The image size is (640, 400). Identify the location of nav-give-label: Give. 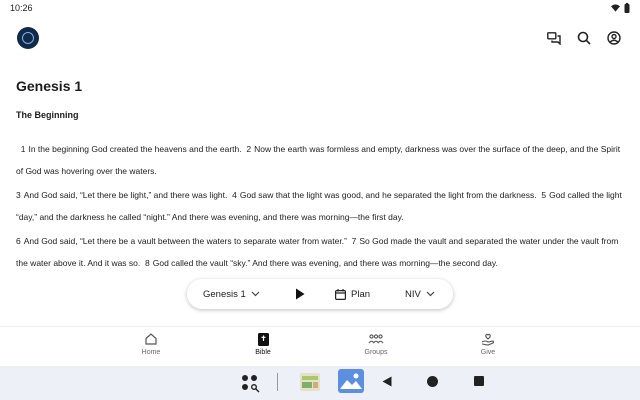
(488, 352).